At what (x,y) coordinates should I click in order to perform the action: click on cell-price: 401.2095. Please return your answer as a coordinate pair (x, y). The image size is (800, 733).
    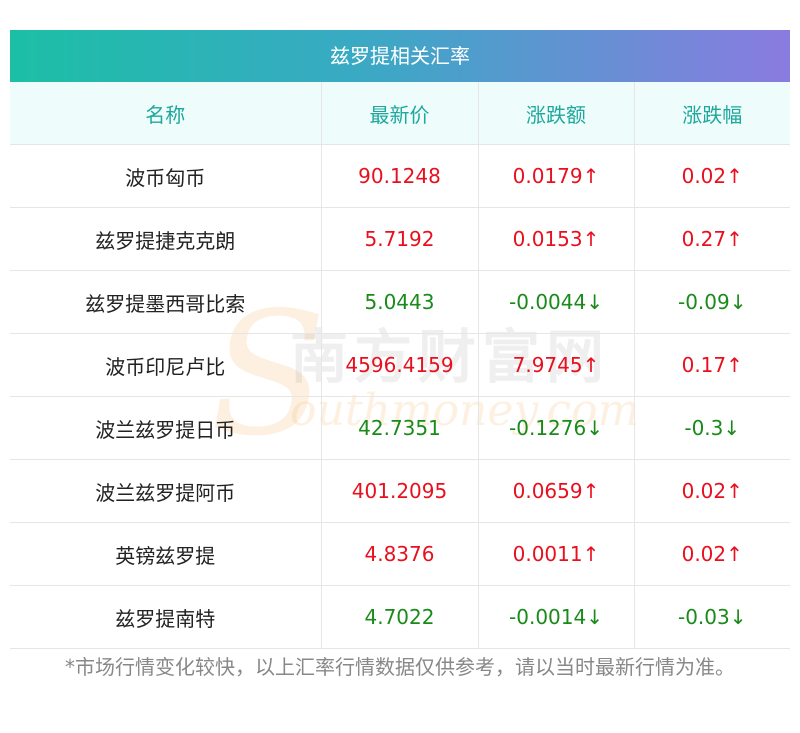
    Looking at the image, I should click on (399, 491).